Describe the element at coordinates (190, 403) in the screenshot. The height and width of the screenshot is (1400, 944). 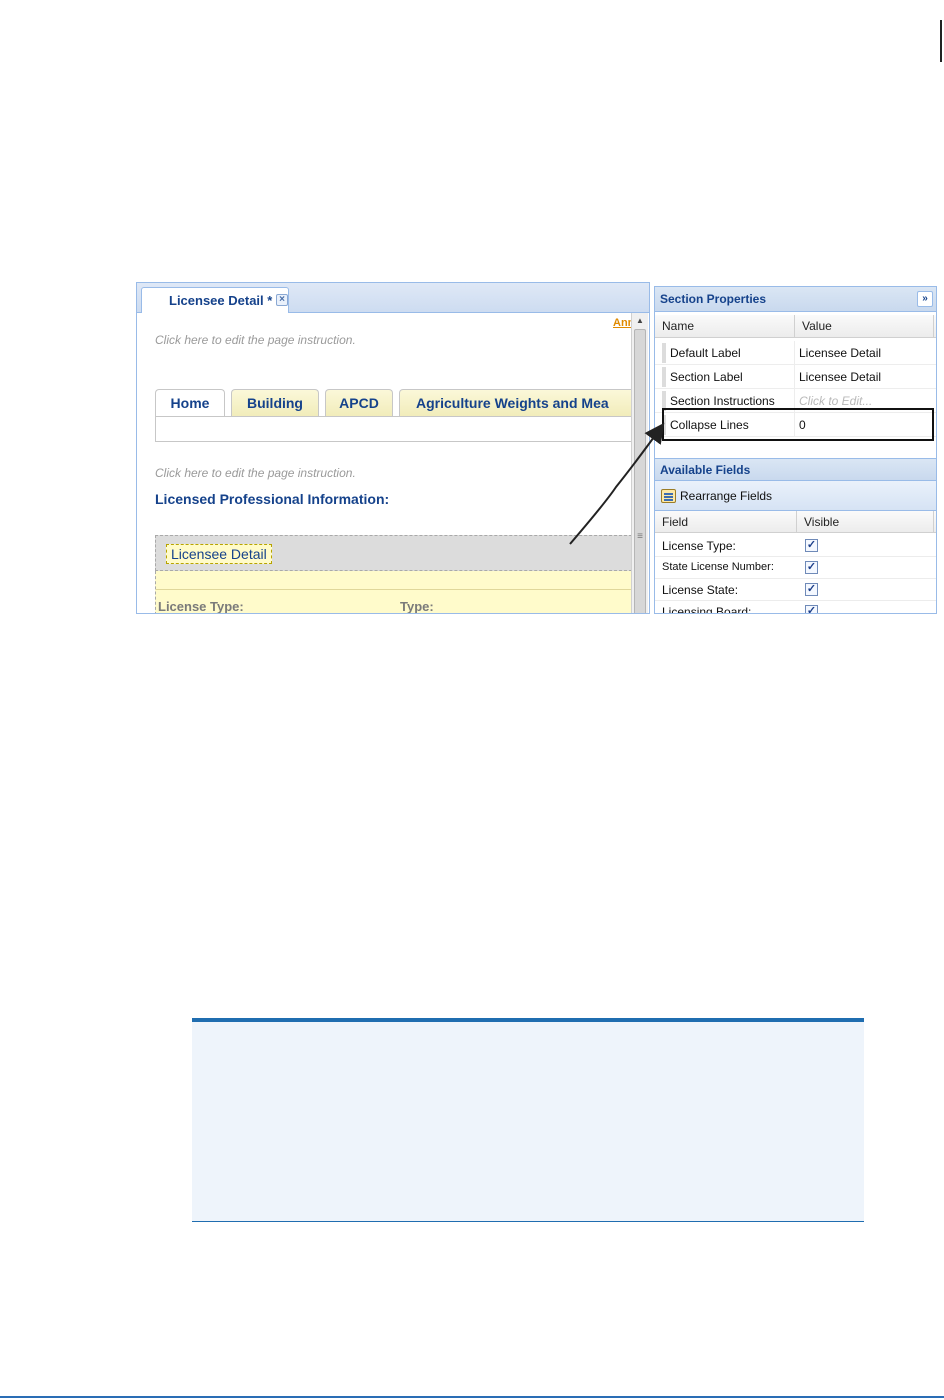
I see `tab-home: Home` at that location.